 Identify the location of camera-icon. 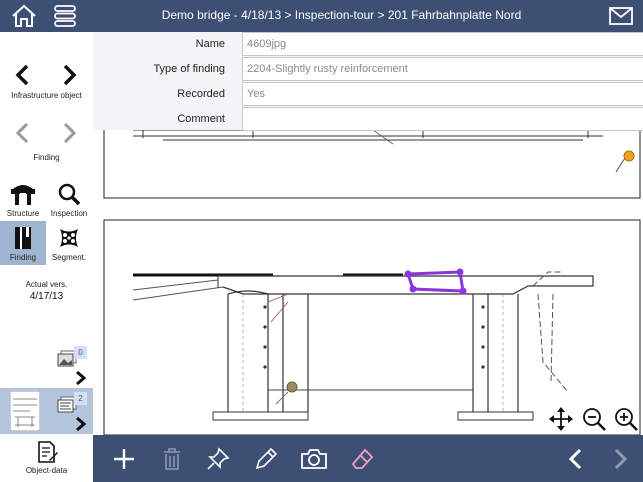
(314, 459).